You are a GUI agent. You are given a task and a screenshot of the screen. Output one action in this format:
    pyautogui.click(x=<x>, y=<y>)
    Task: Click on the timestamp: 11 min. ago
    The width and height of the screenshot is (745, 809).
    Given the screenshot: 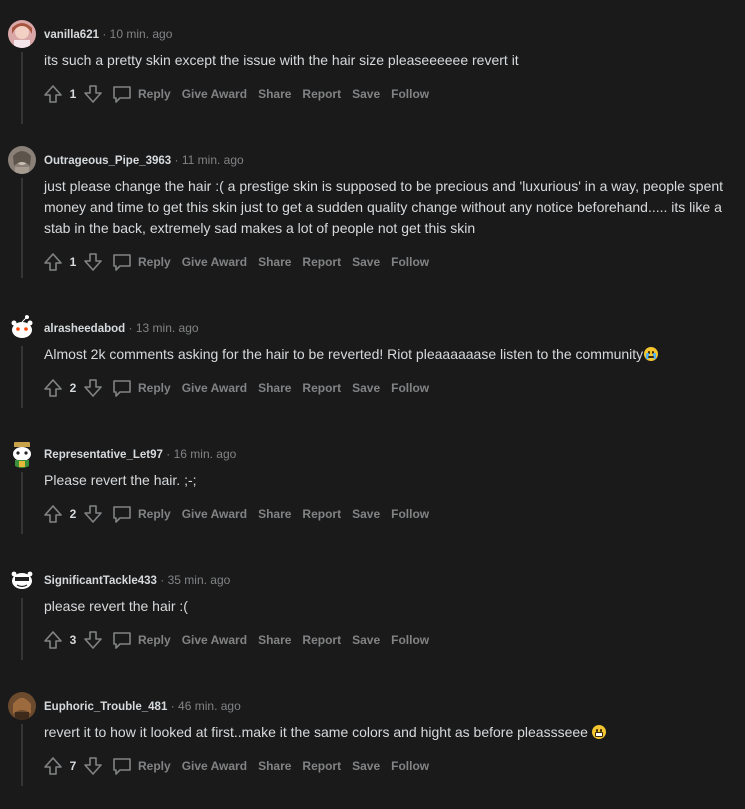 What is the action you would take?
    pyautogui.click(x=213, y=160)
    